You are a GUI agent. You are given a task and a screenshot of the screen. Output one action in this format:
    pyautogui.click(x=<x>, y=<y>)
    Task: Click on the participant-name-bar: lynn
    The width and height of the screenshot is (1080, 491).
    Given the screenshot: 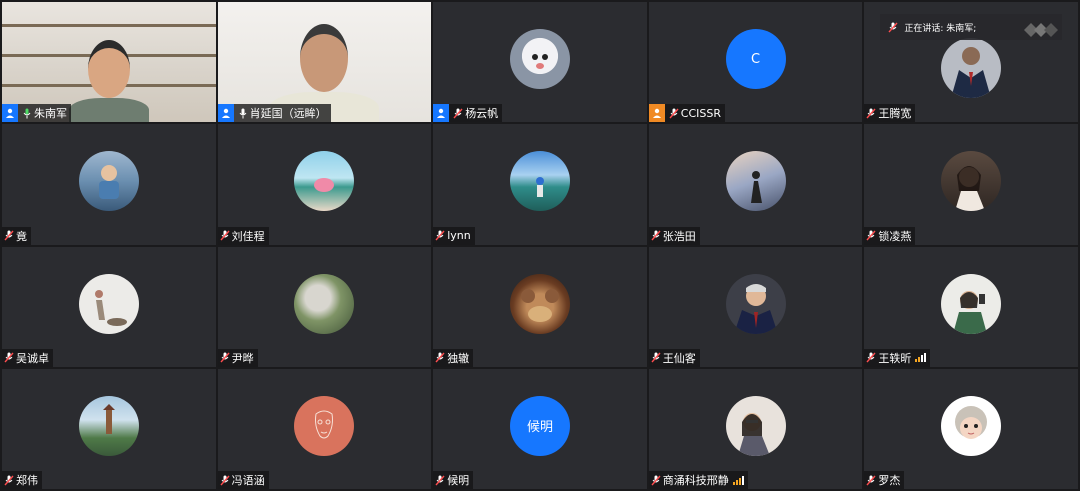 What is the action you would take?
    pyautogui.click(x=454, y=235)
    